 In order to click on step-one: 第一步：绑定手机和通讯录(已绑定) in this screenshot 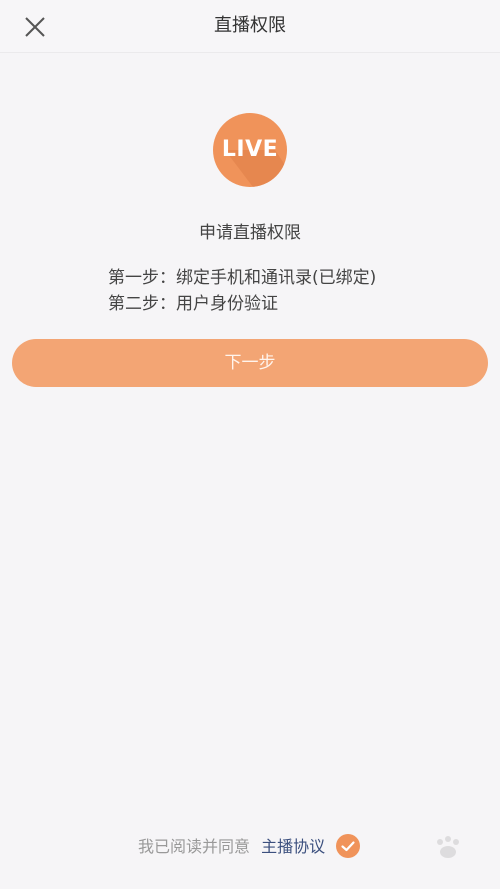, I will do `click(242, 278)`.